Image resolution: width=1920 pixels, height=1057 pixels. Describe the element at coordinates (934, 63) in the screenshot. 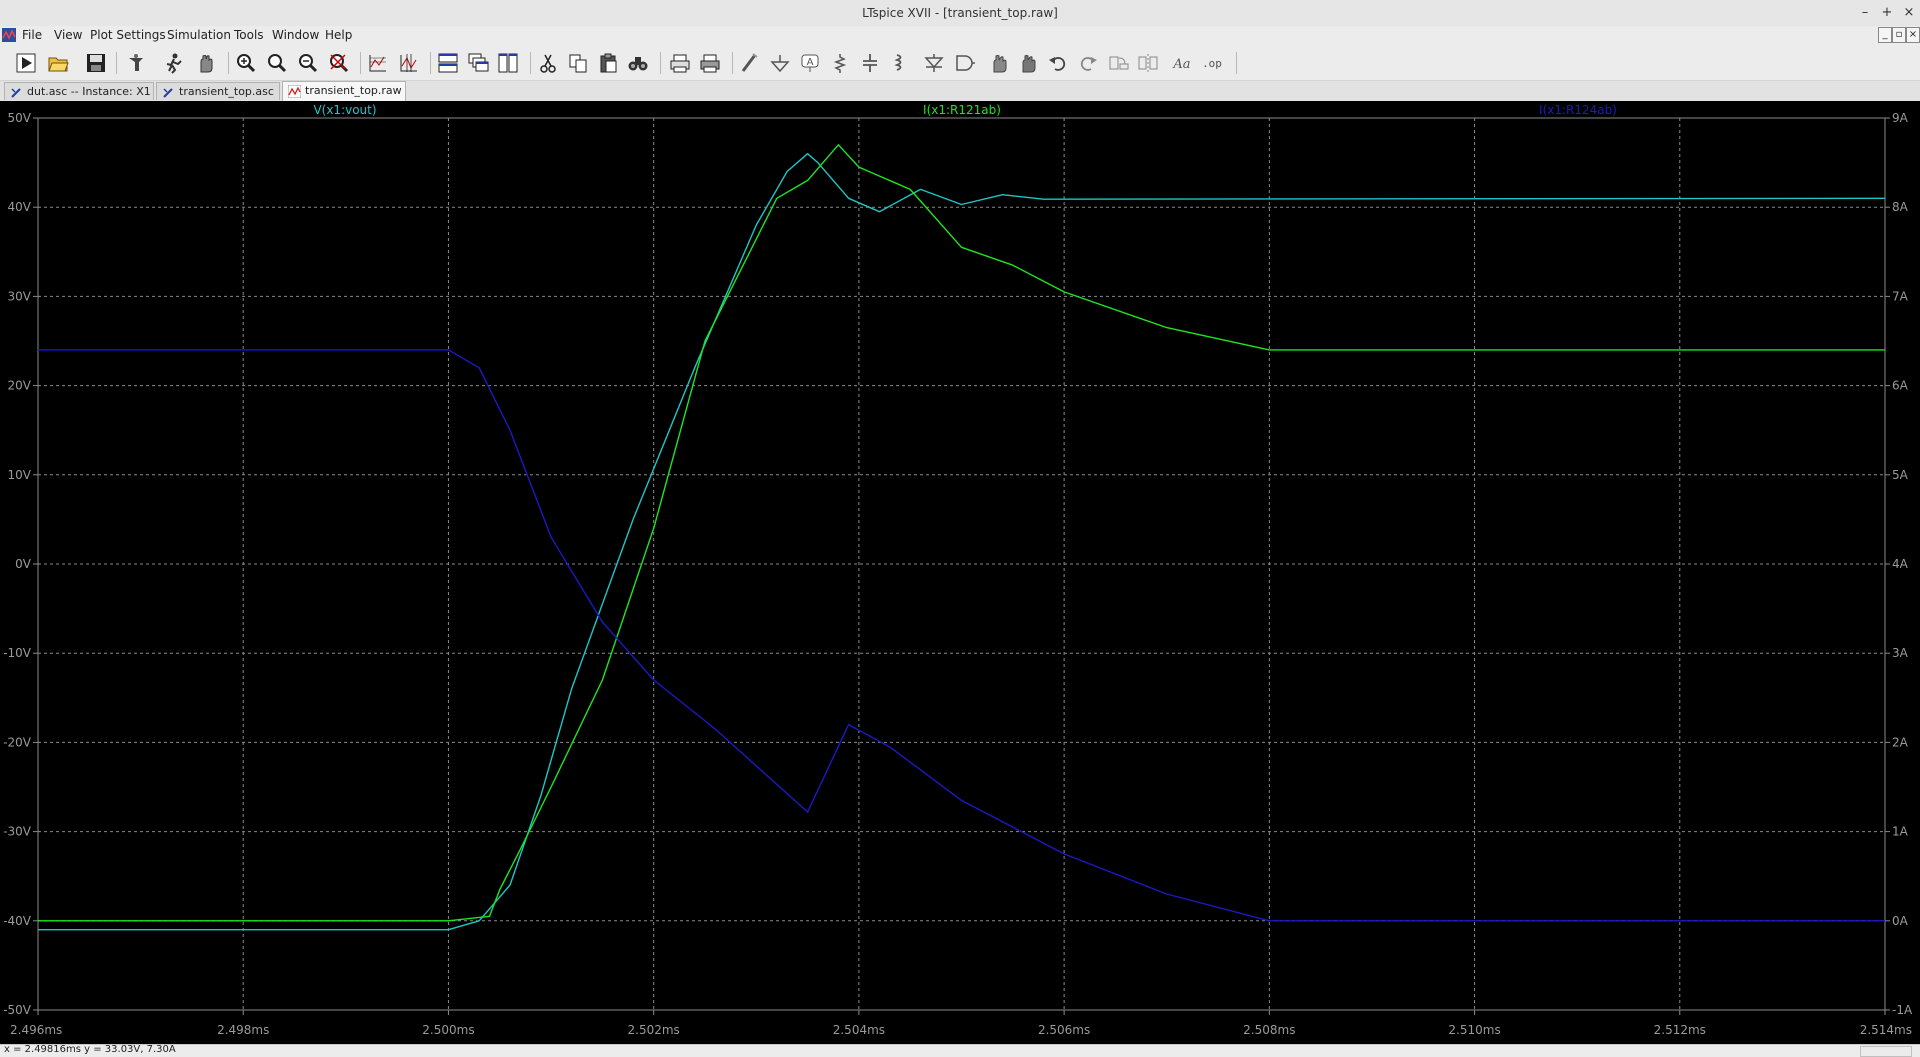

I see `diode-icon` at that location.